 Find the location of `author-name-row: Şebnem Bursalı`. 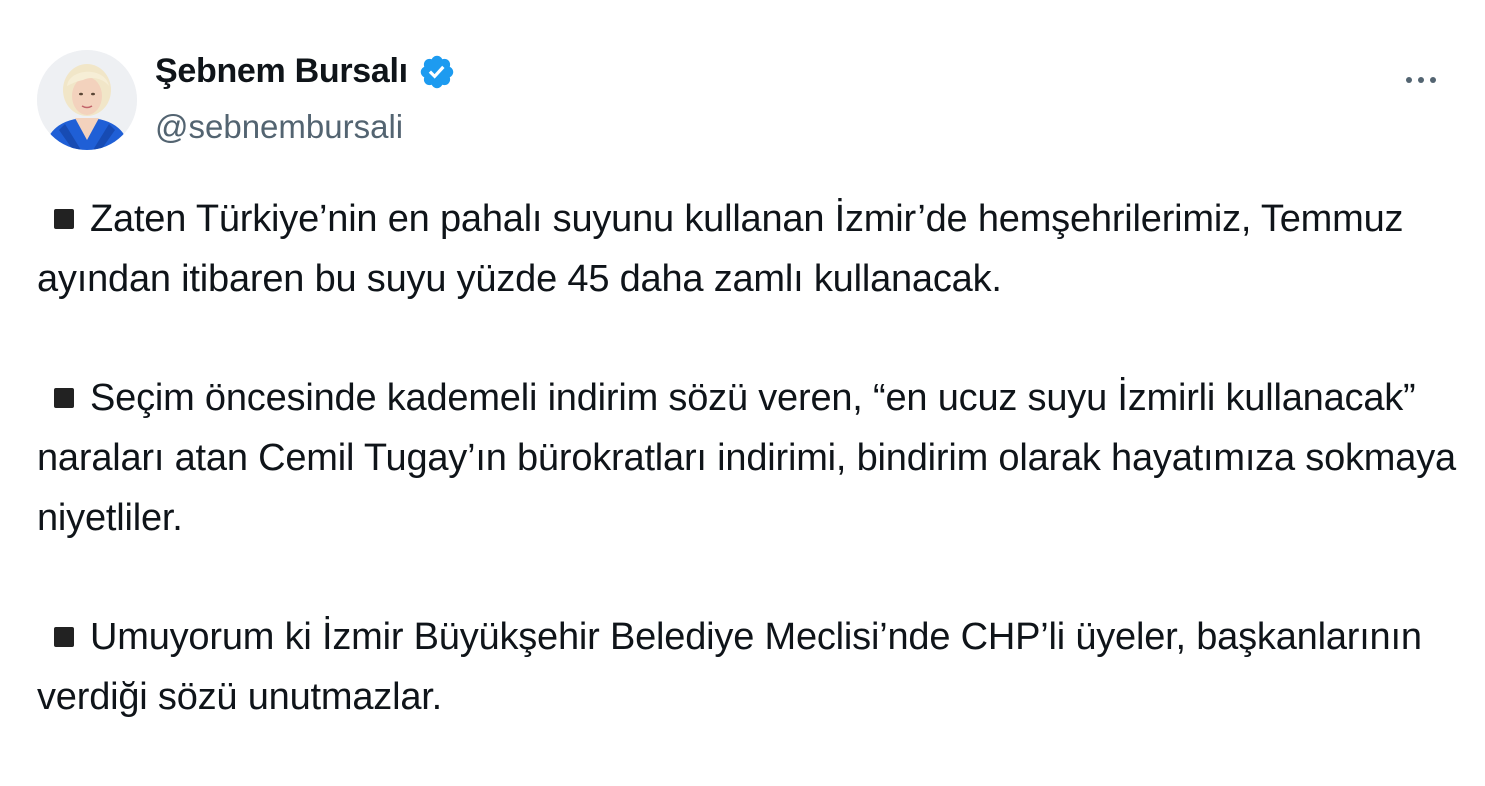

author-name-row: Şebnem Bursalı is located at coordinates (305, 71).